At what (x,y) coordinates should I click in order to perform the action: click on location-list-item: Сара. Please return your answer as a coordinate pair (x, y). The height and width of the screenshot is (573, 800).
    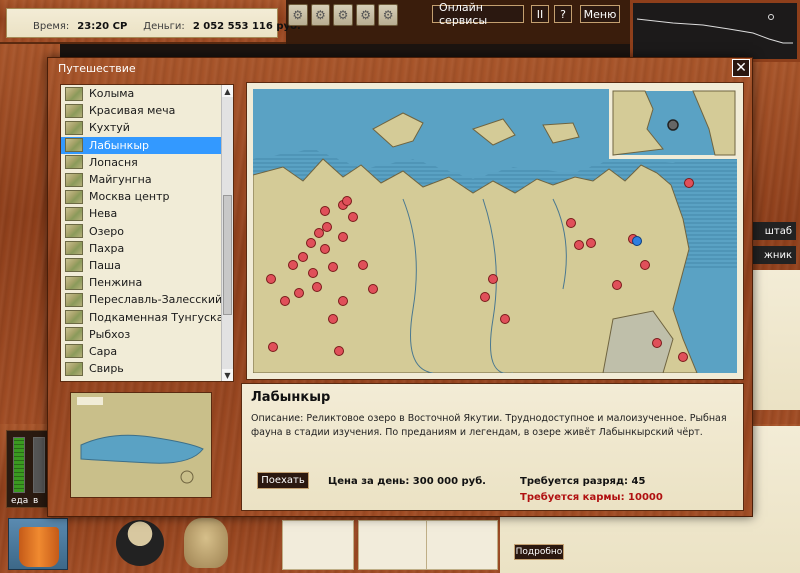
    Looking at the image, I should click on (147, 351).